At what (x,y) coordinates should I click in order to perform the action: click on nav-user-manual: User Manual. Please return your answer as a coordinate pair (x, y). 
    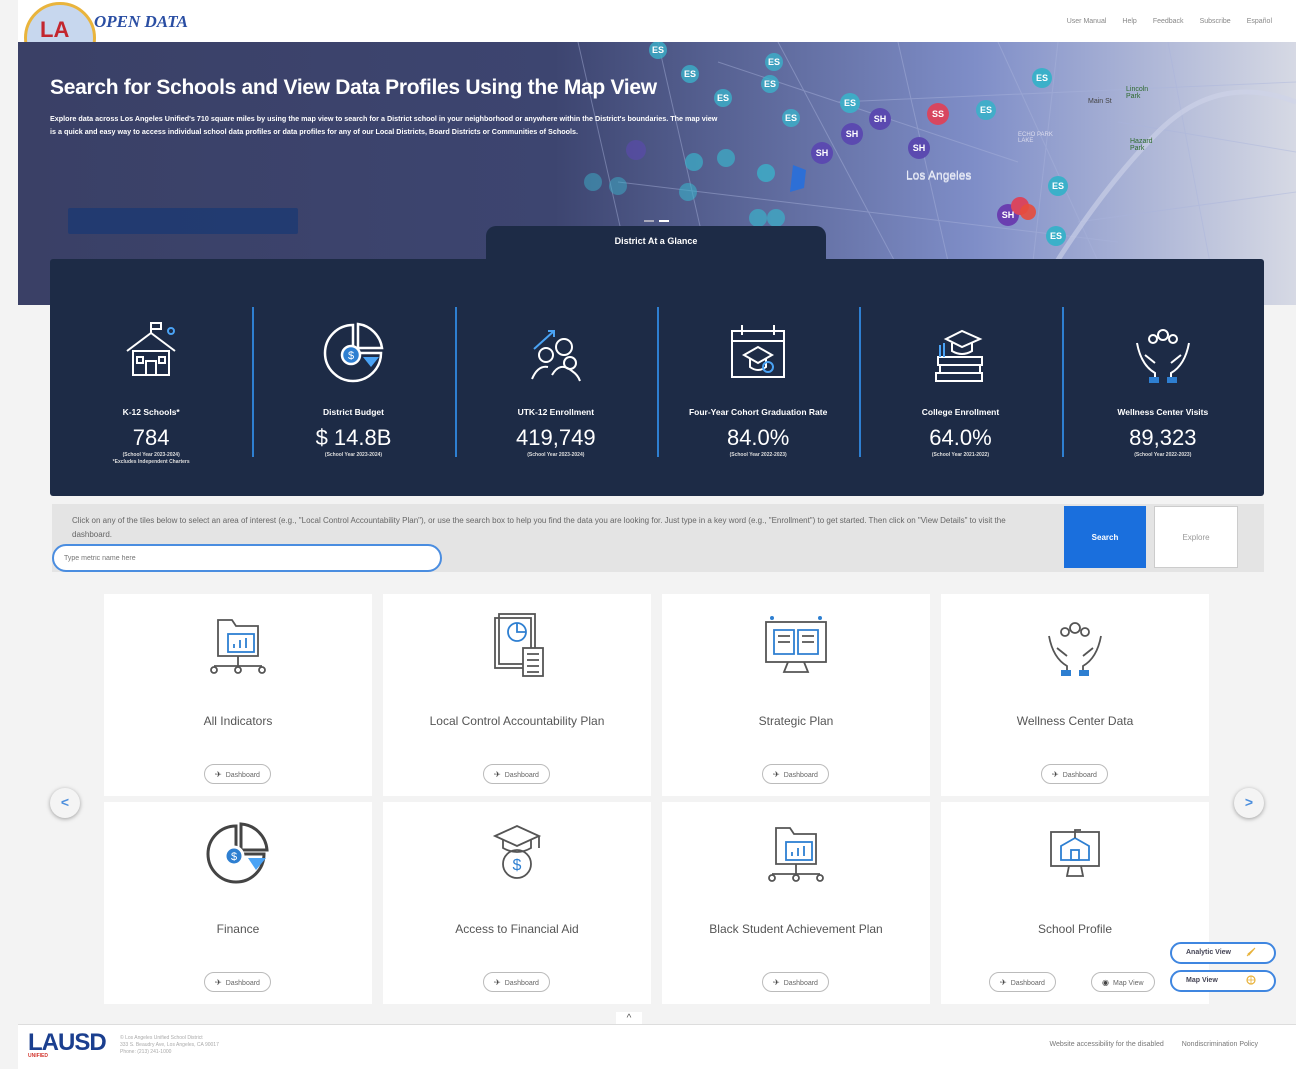
    Looking at the image, I should click on (1087, 21).